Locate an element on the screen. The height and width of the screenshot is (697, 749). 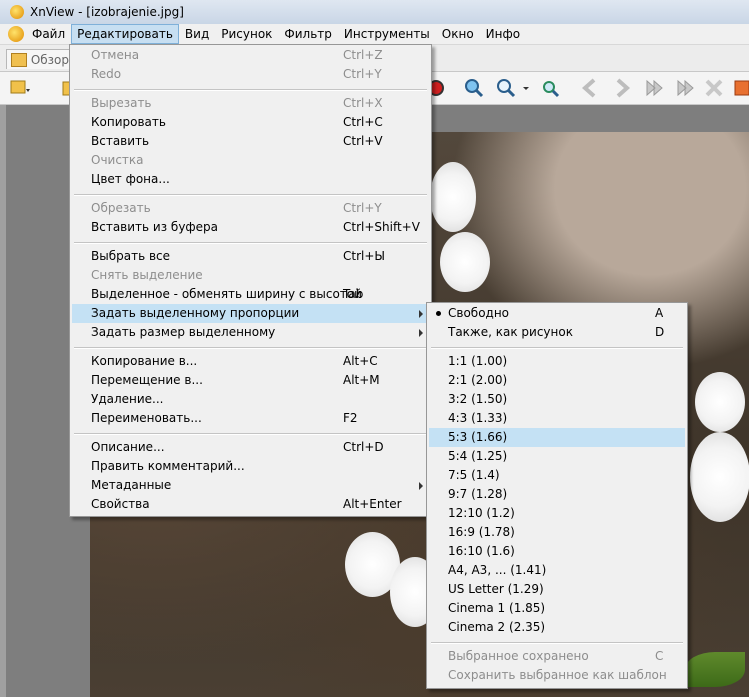
edit-menu-item: Копирование в... Alt+C is located at coordinates (250, 361).